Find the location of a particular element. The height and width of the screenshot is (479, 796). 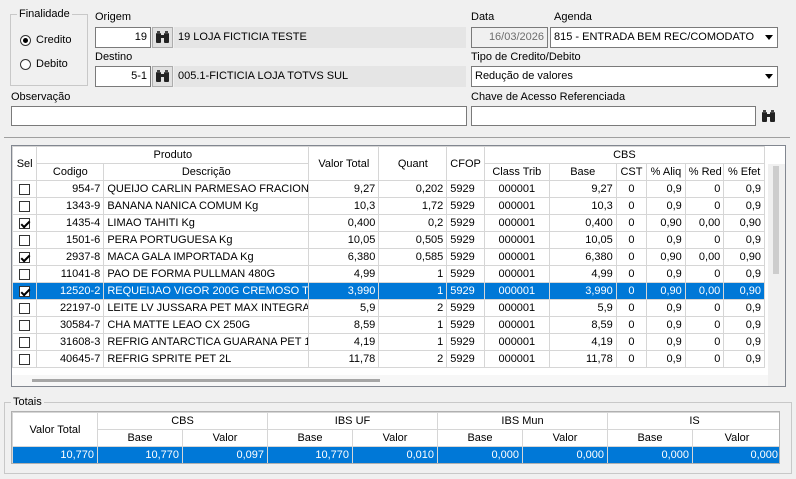

grid-vertical-scrollbar is located at coordinates (776, 275).